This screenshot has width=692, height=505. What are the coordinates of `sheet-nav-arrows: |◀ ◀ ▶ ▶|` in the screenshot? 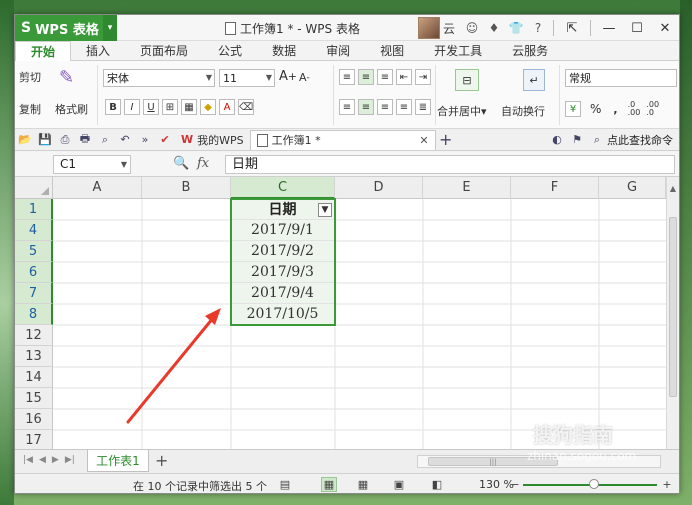 It's located at (49, 460).